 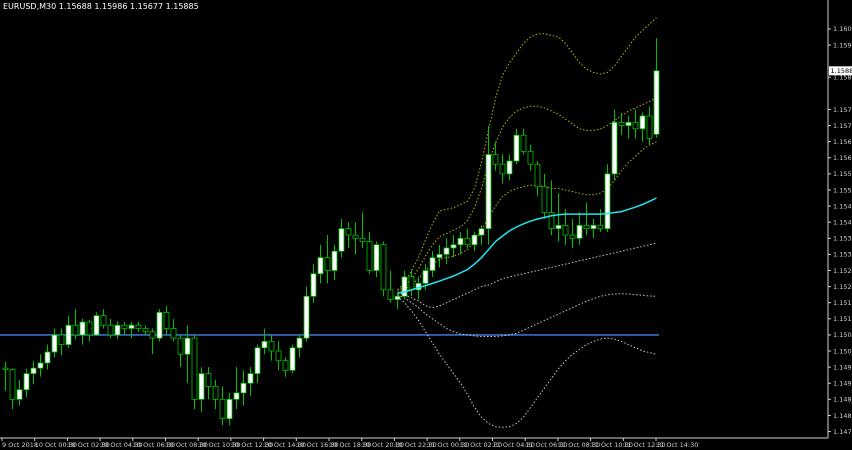 I want to click on price-tick-label: 1.15065, so click(x=842, y=335).